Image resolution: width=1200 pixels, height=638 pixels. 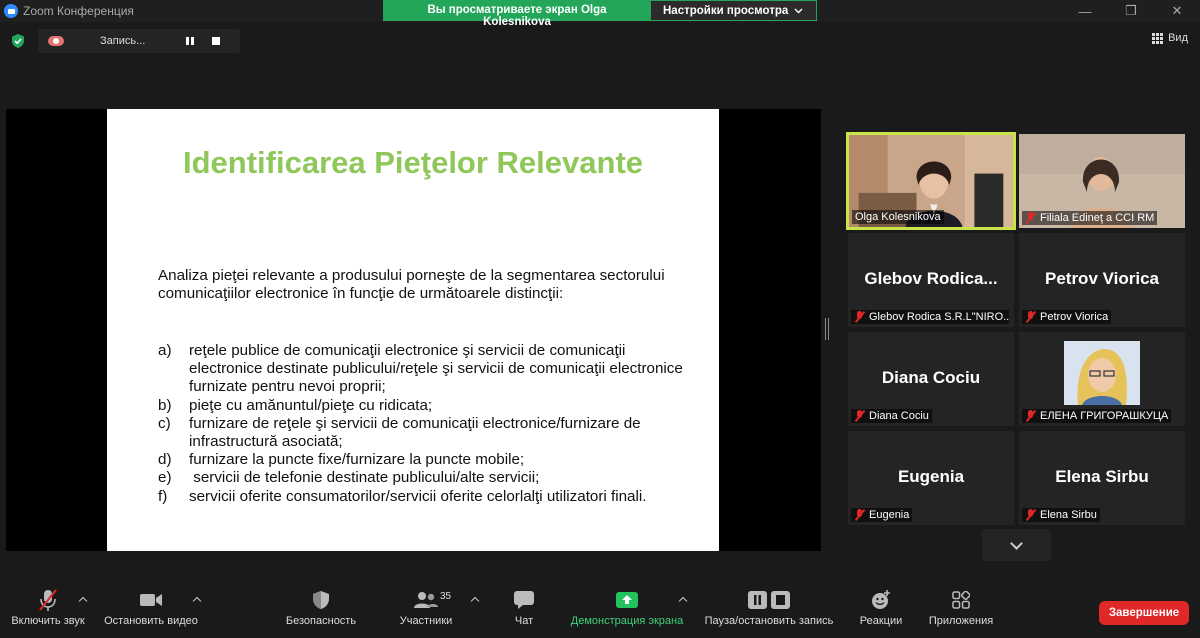 What do you see at coordinates (165, 350) in the screenshot?
I see `list-marker: a)` at bounding box center [165, 350].